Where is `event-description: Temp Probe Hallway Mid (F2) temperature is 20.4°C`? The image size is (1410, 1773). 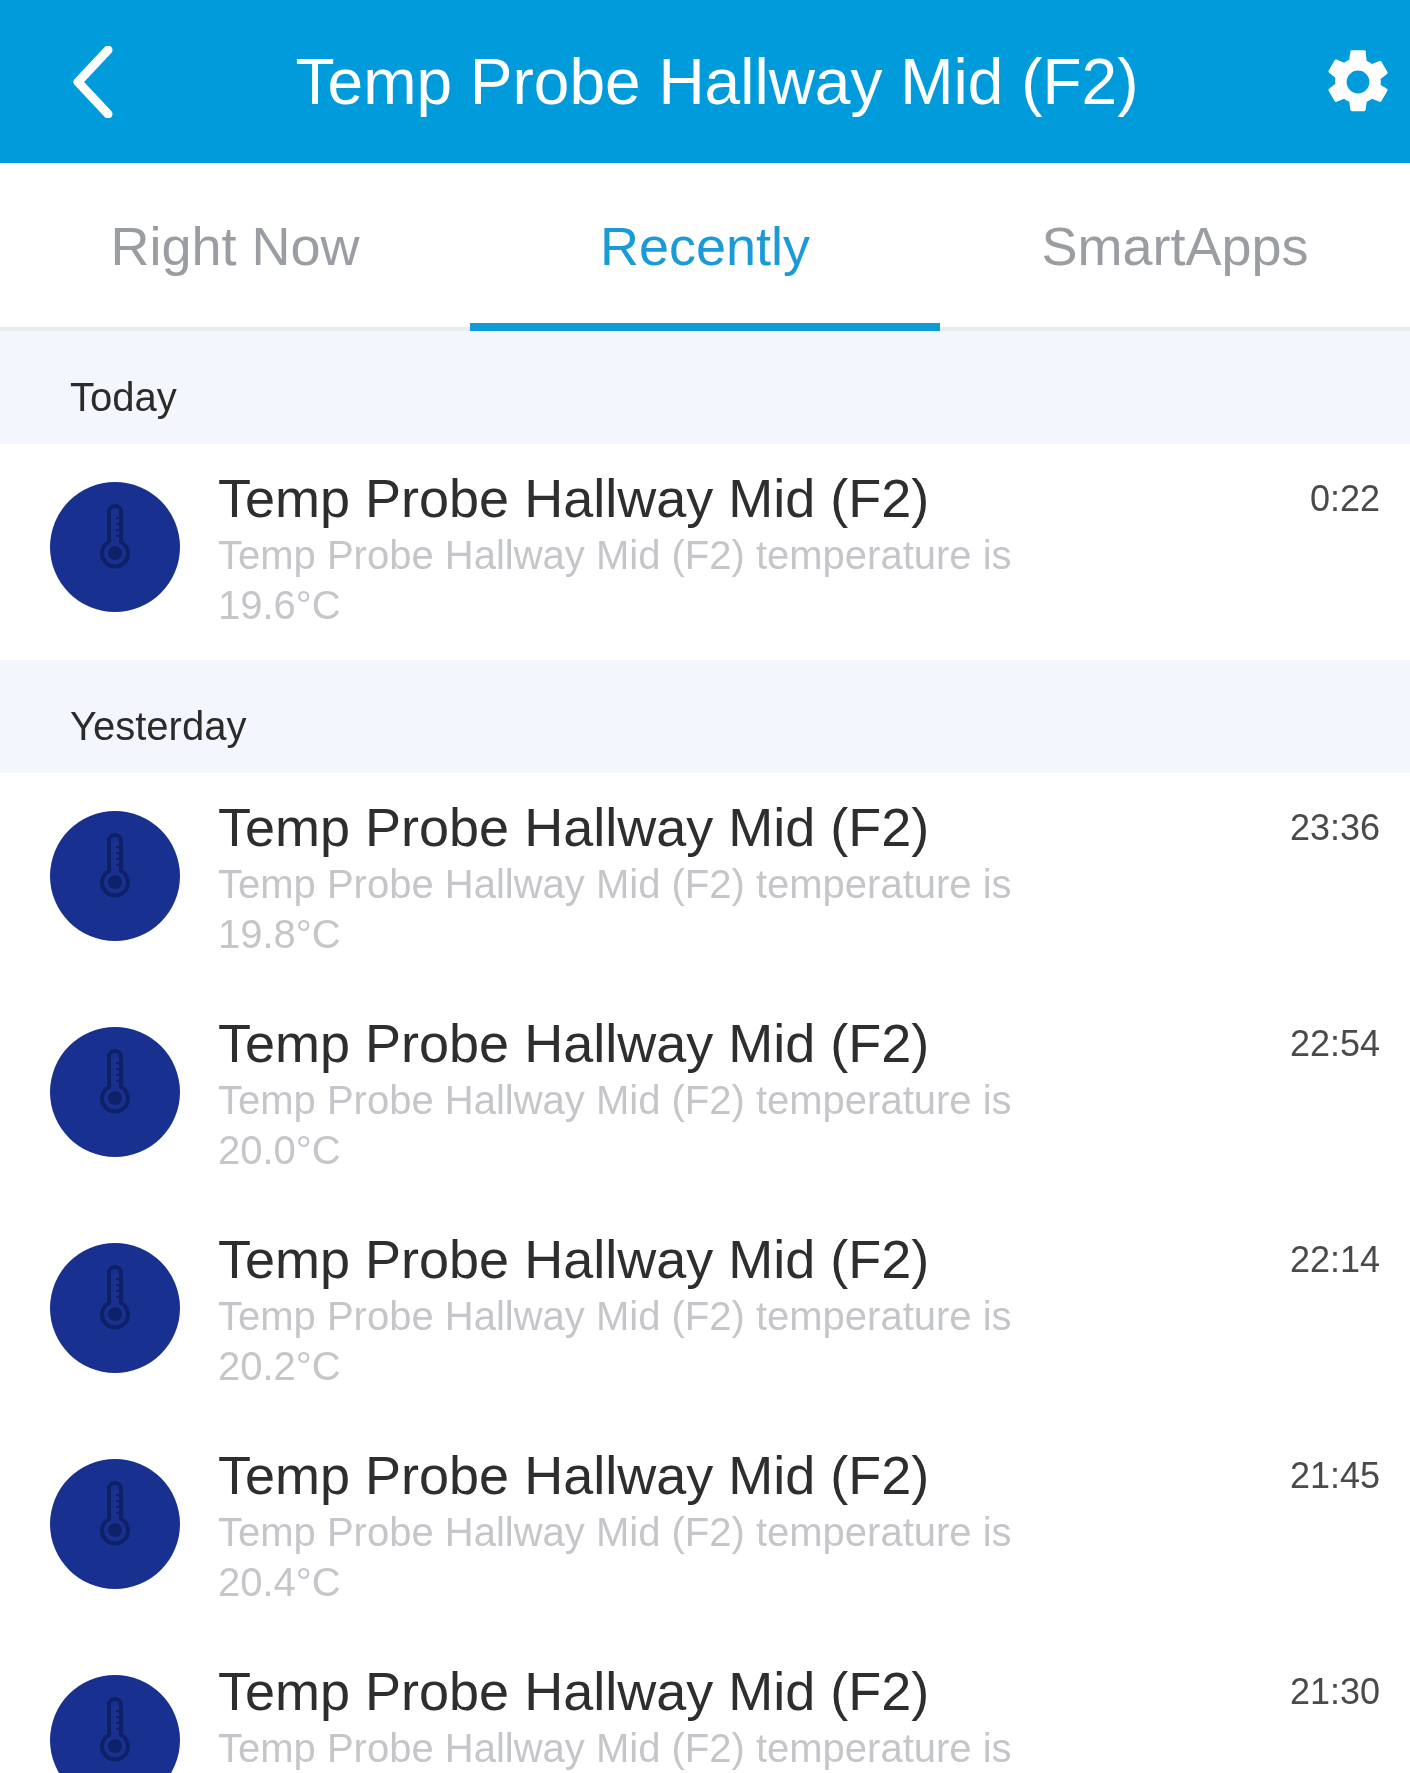
event-description: Temp Probe Hallway Mid (F2) temperature is 20.4°C is located at coordinates (615, 1557).